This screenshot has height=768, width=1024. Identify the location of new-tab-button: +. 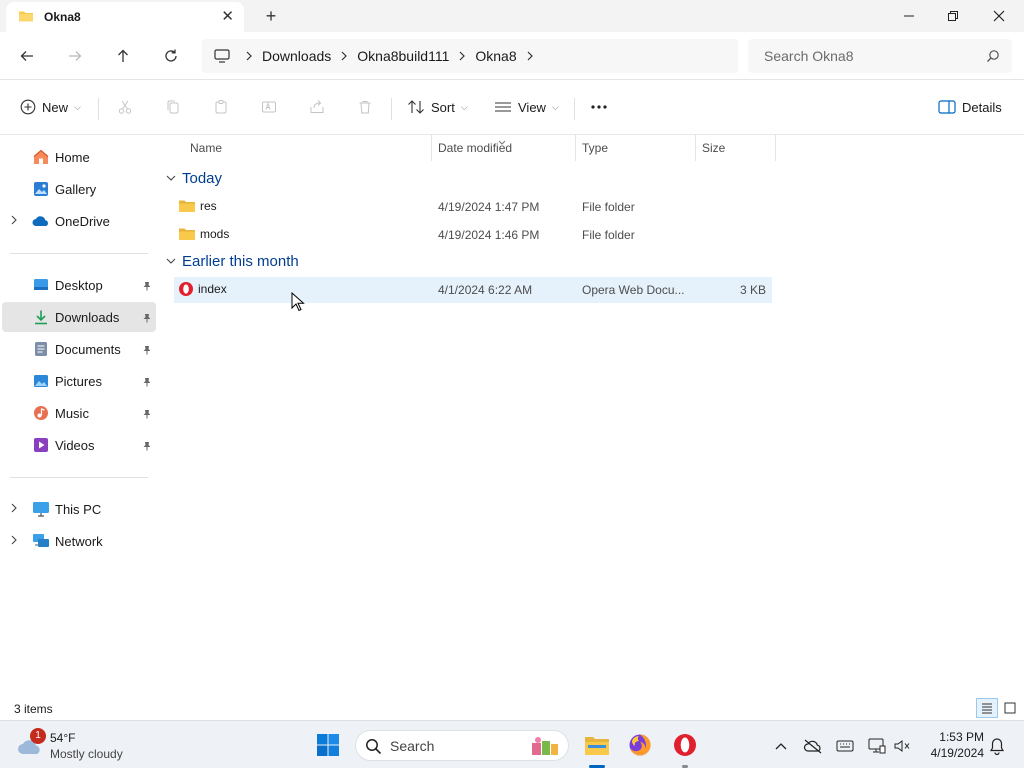
(271, 16).